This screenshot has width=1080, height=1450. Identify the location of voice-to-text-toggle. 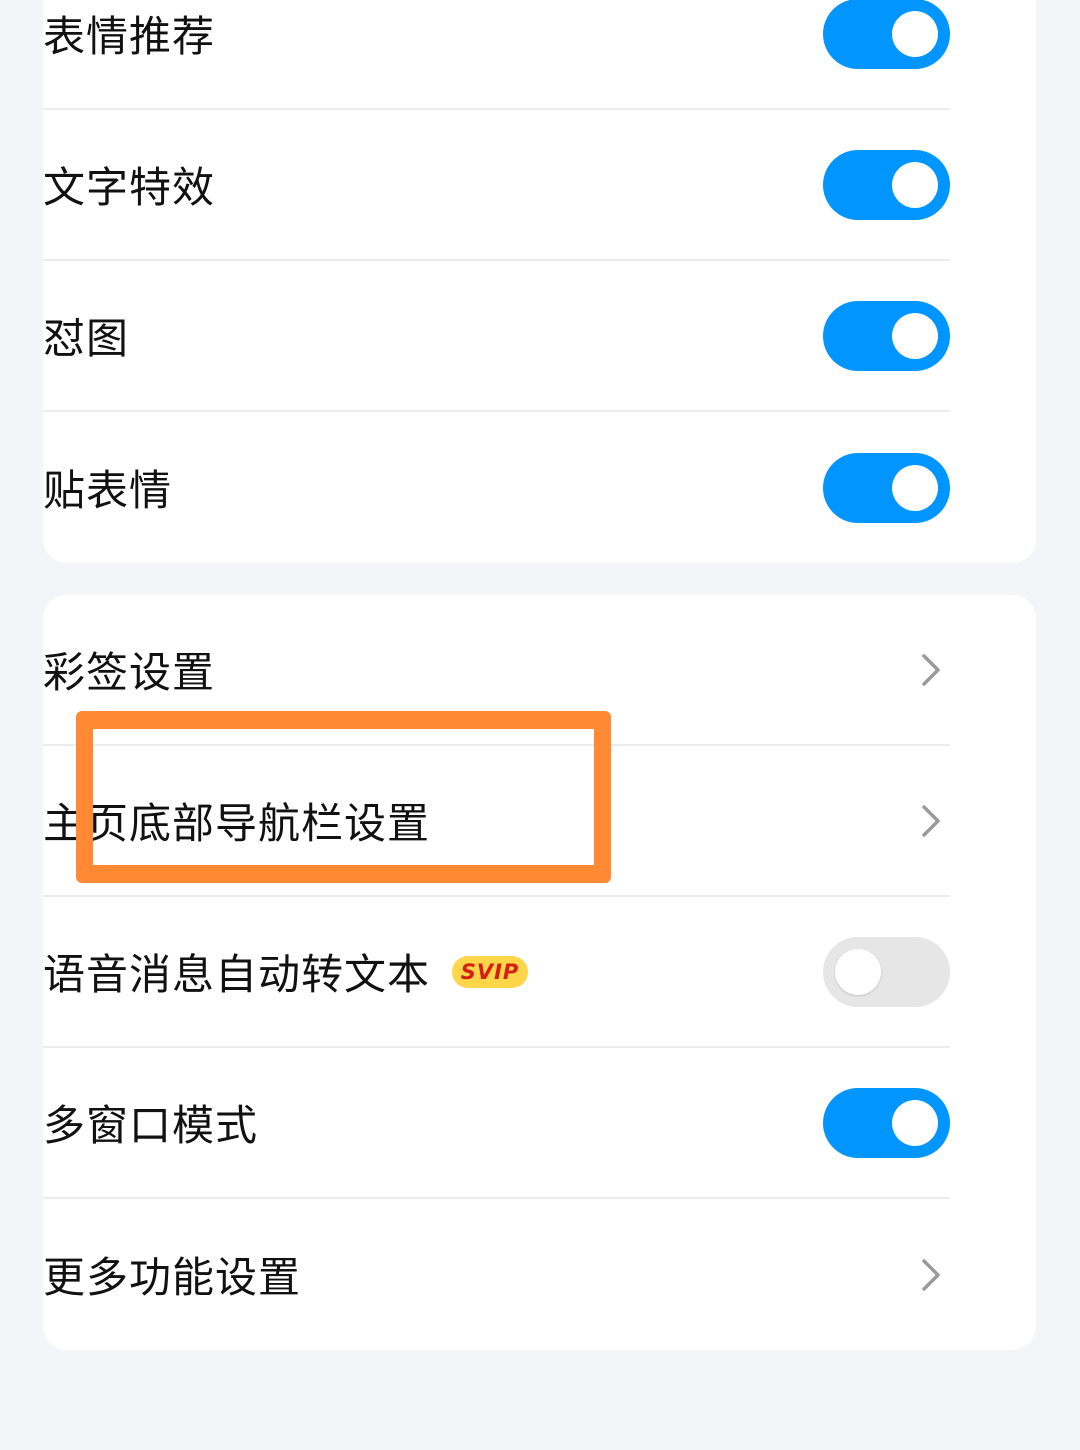
(886, 971).